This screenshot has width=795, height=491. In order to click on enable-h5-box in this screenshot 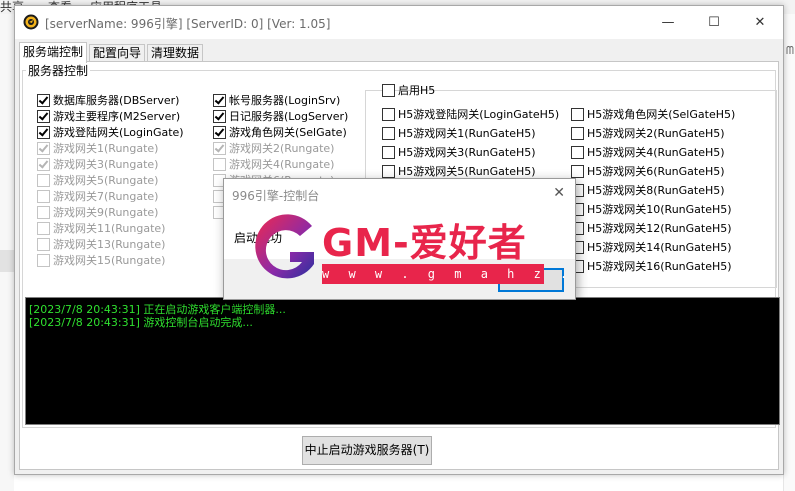, I will do `click(388, 90)`.